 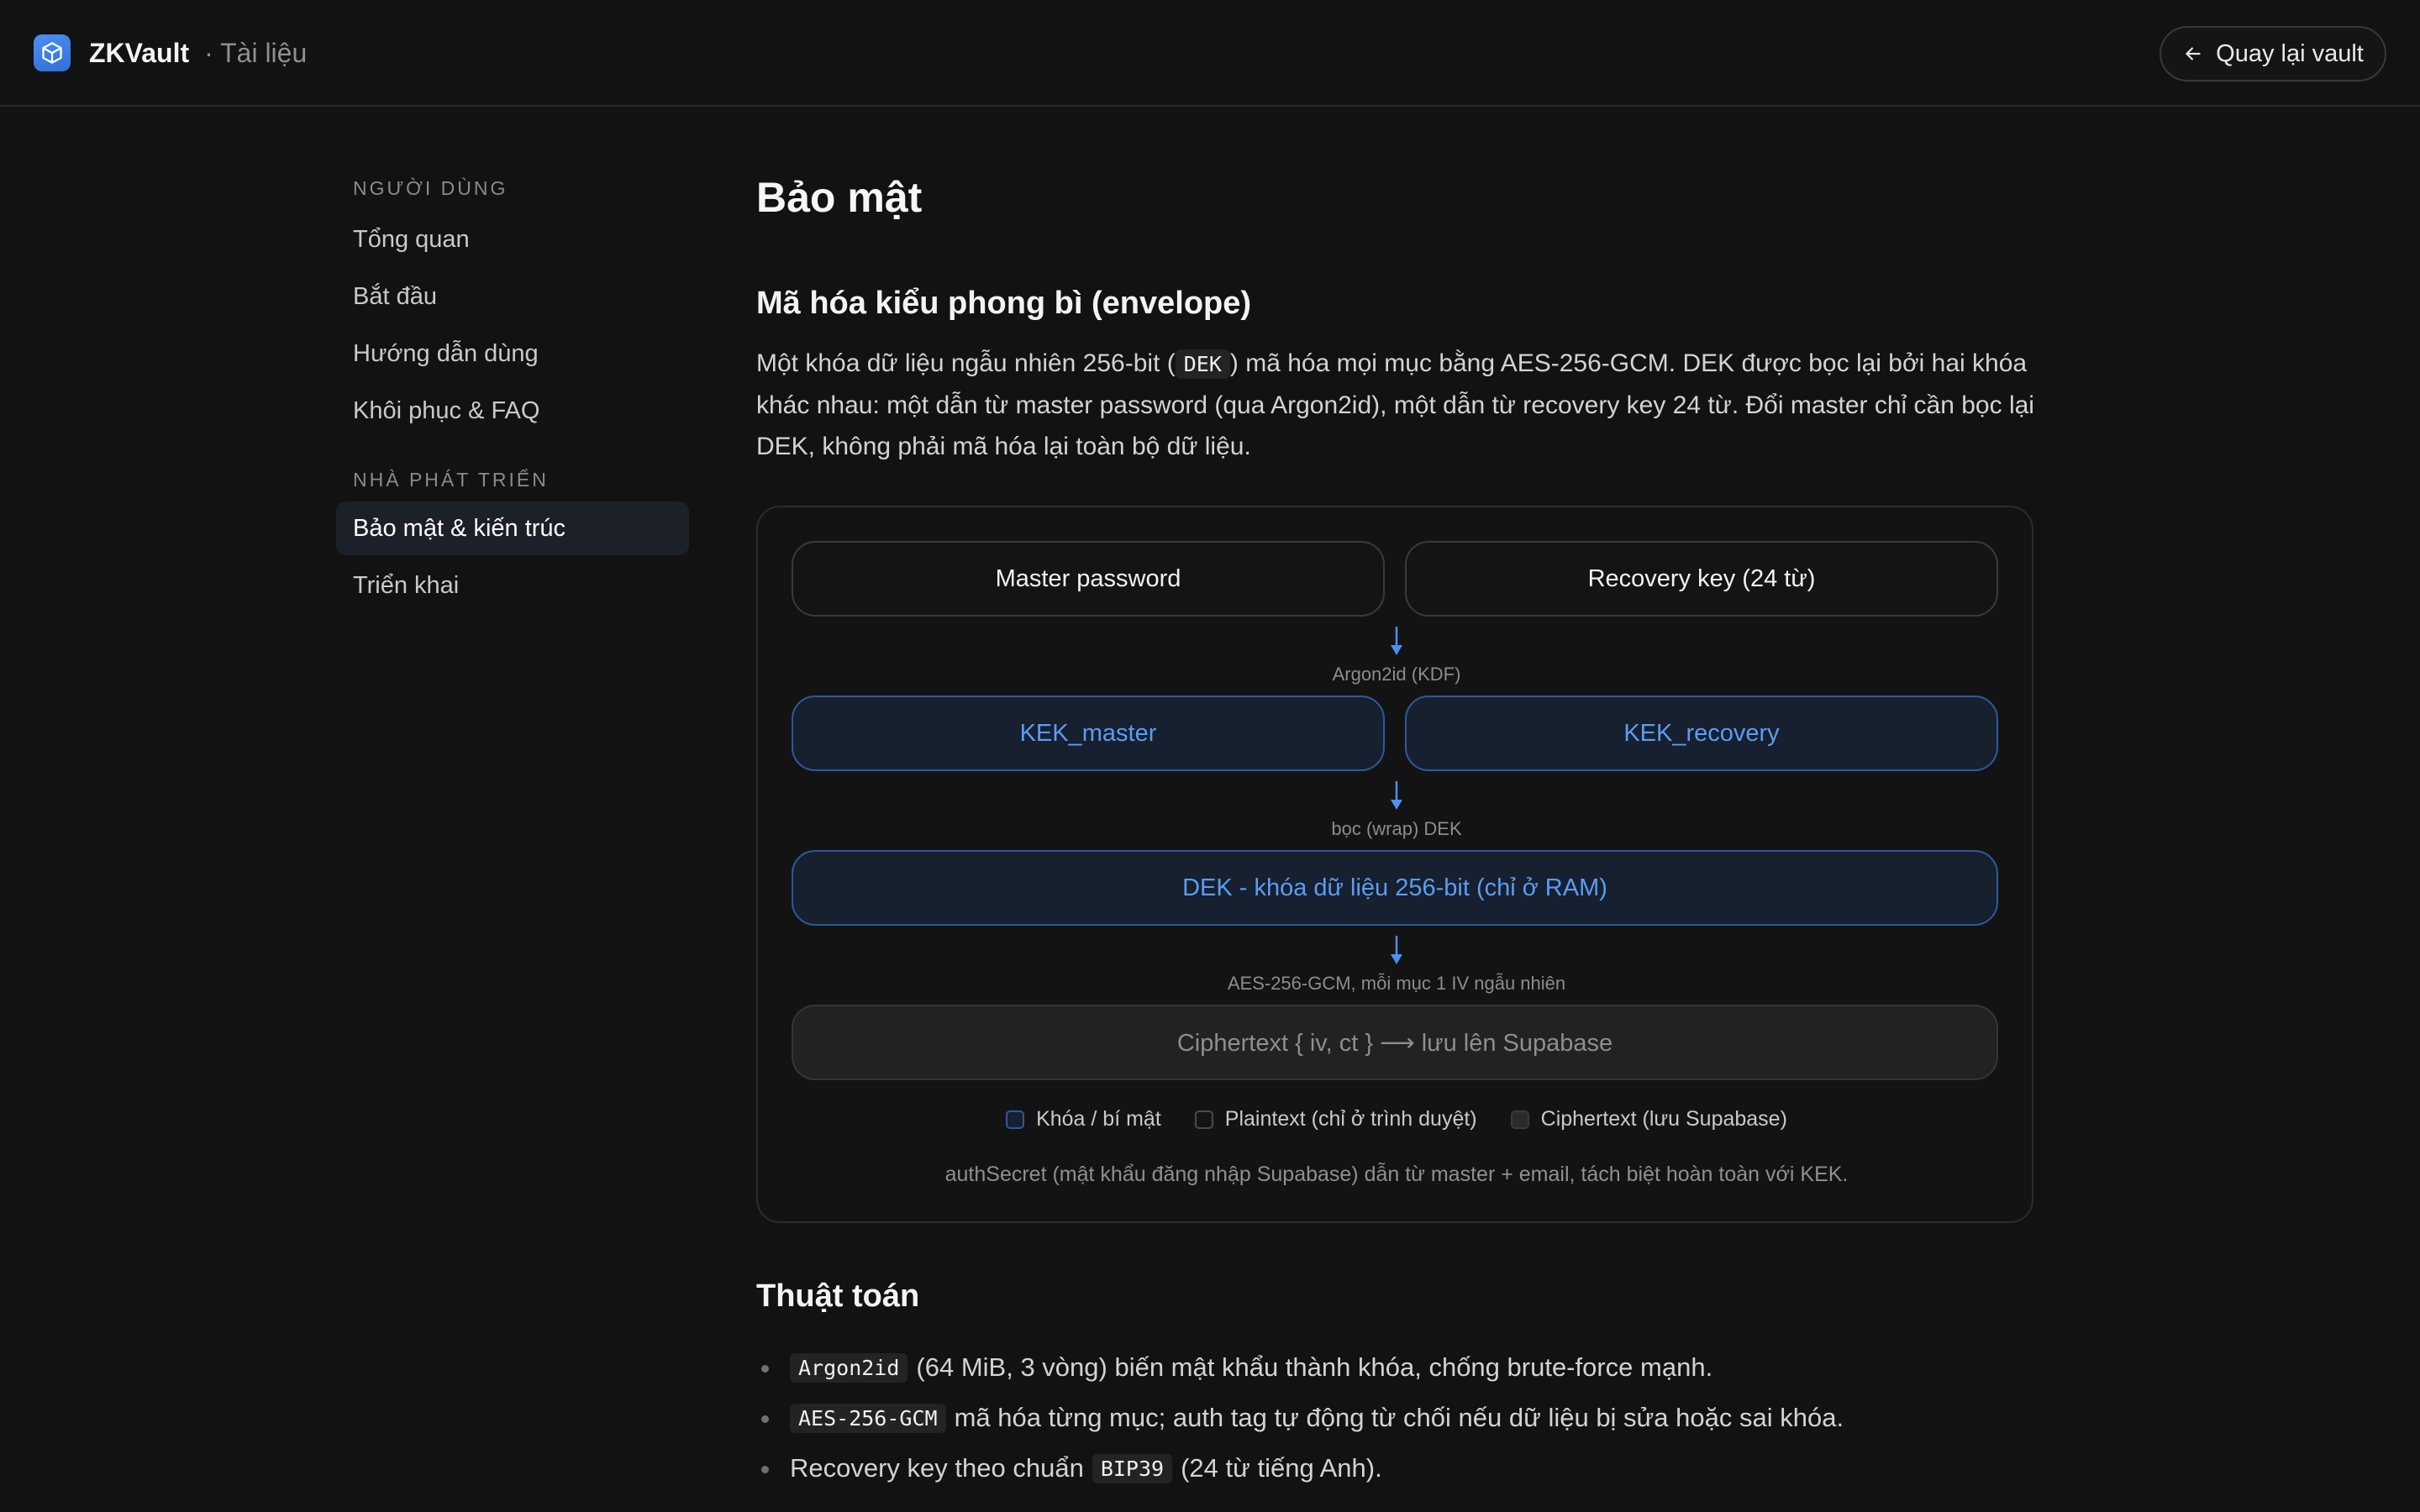 I want to click on sidebar-item-getting-started: Bắt đầu, so click(x=512, y=296).